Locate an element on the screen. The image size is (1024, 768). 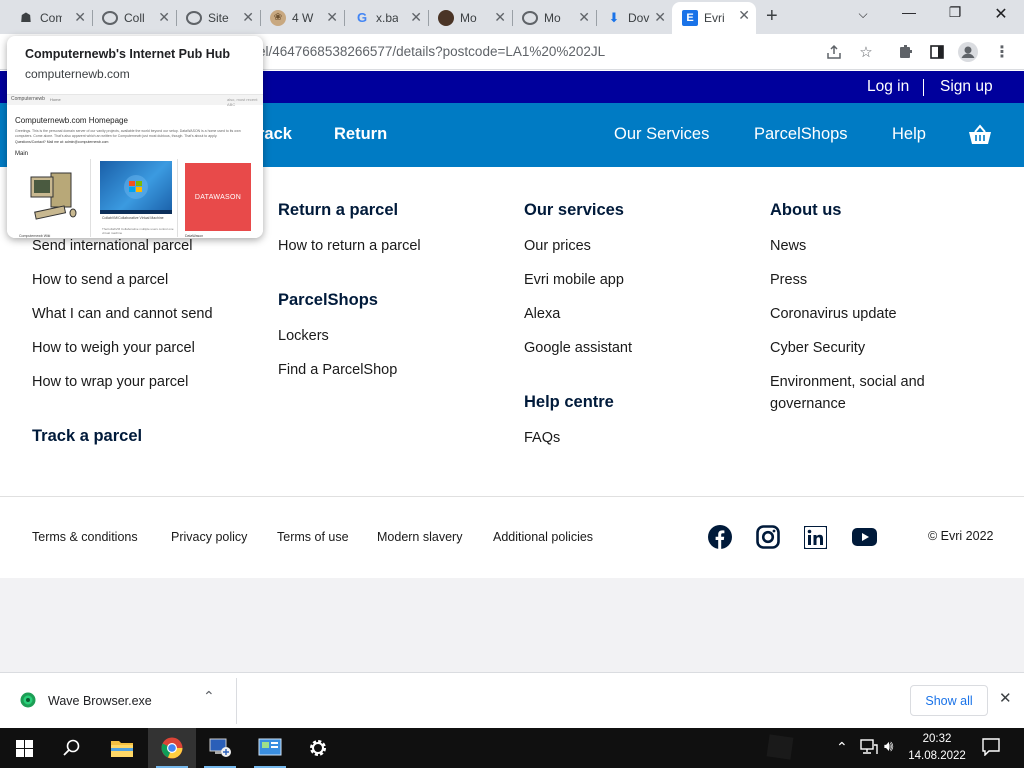
footer-link: Cyber Security is located at coordinates (817, 348).